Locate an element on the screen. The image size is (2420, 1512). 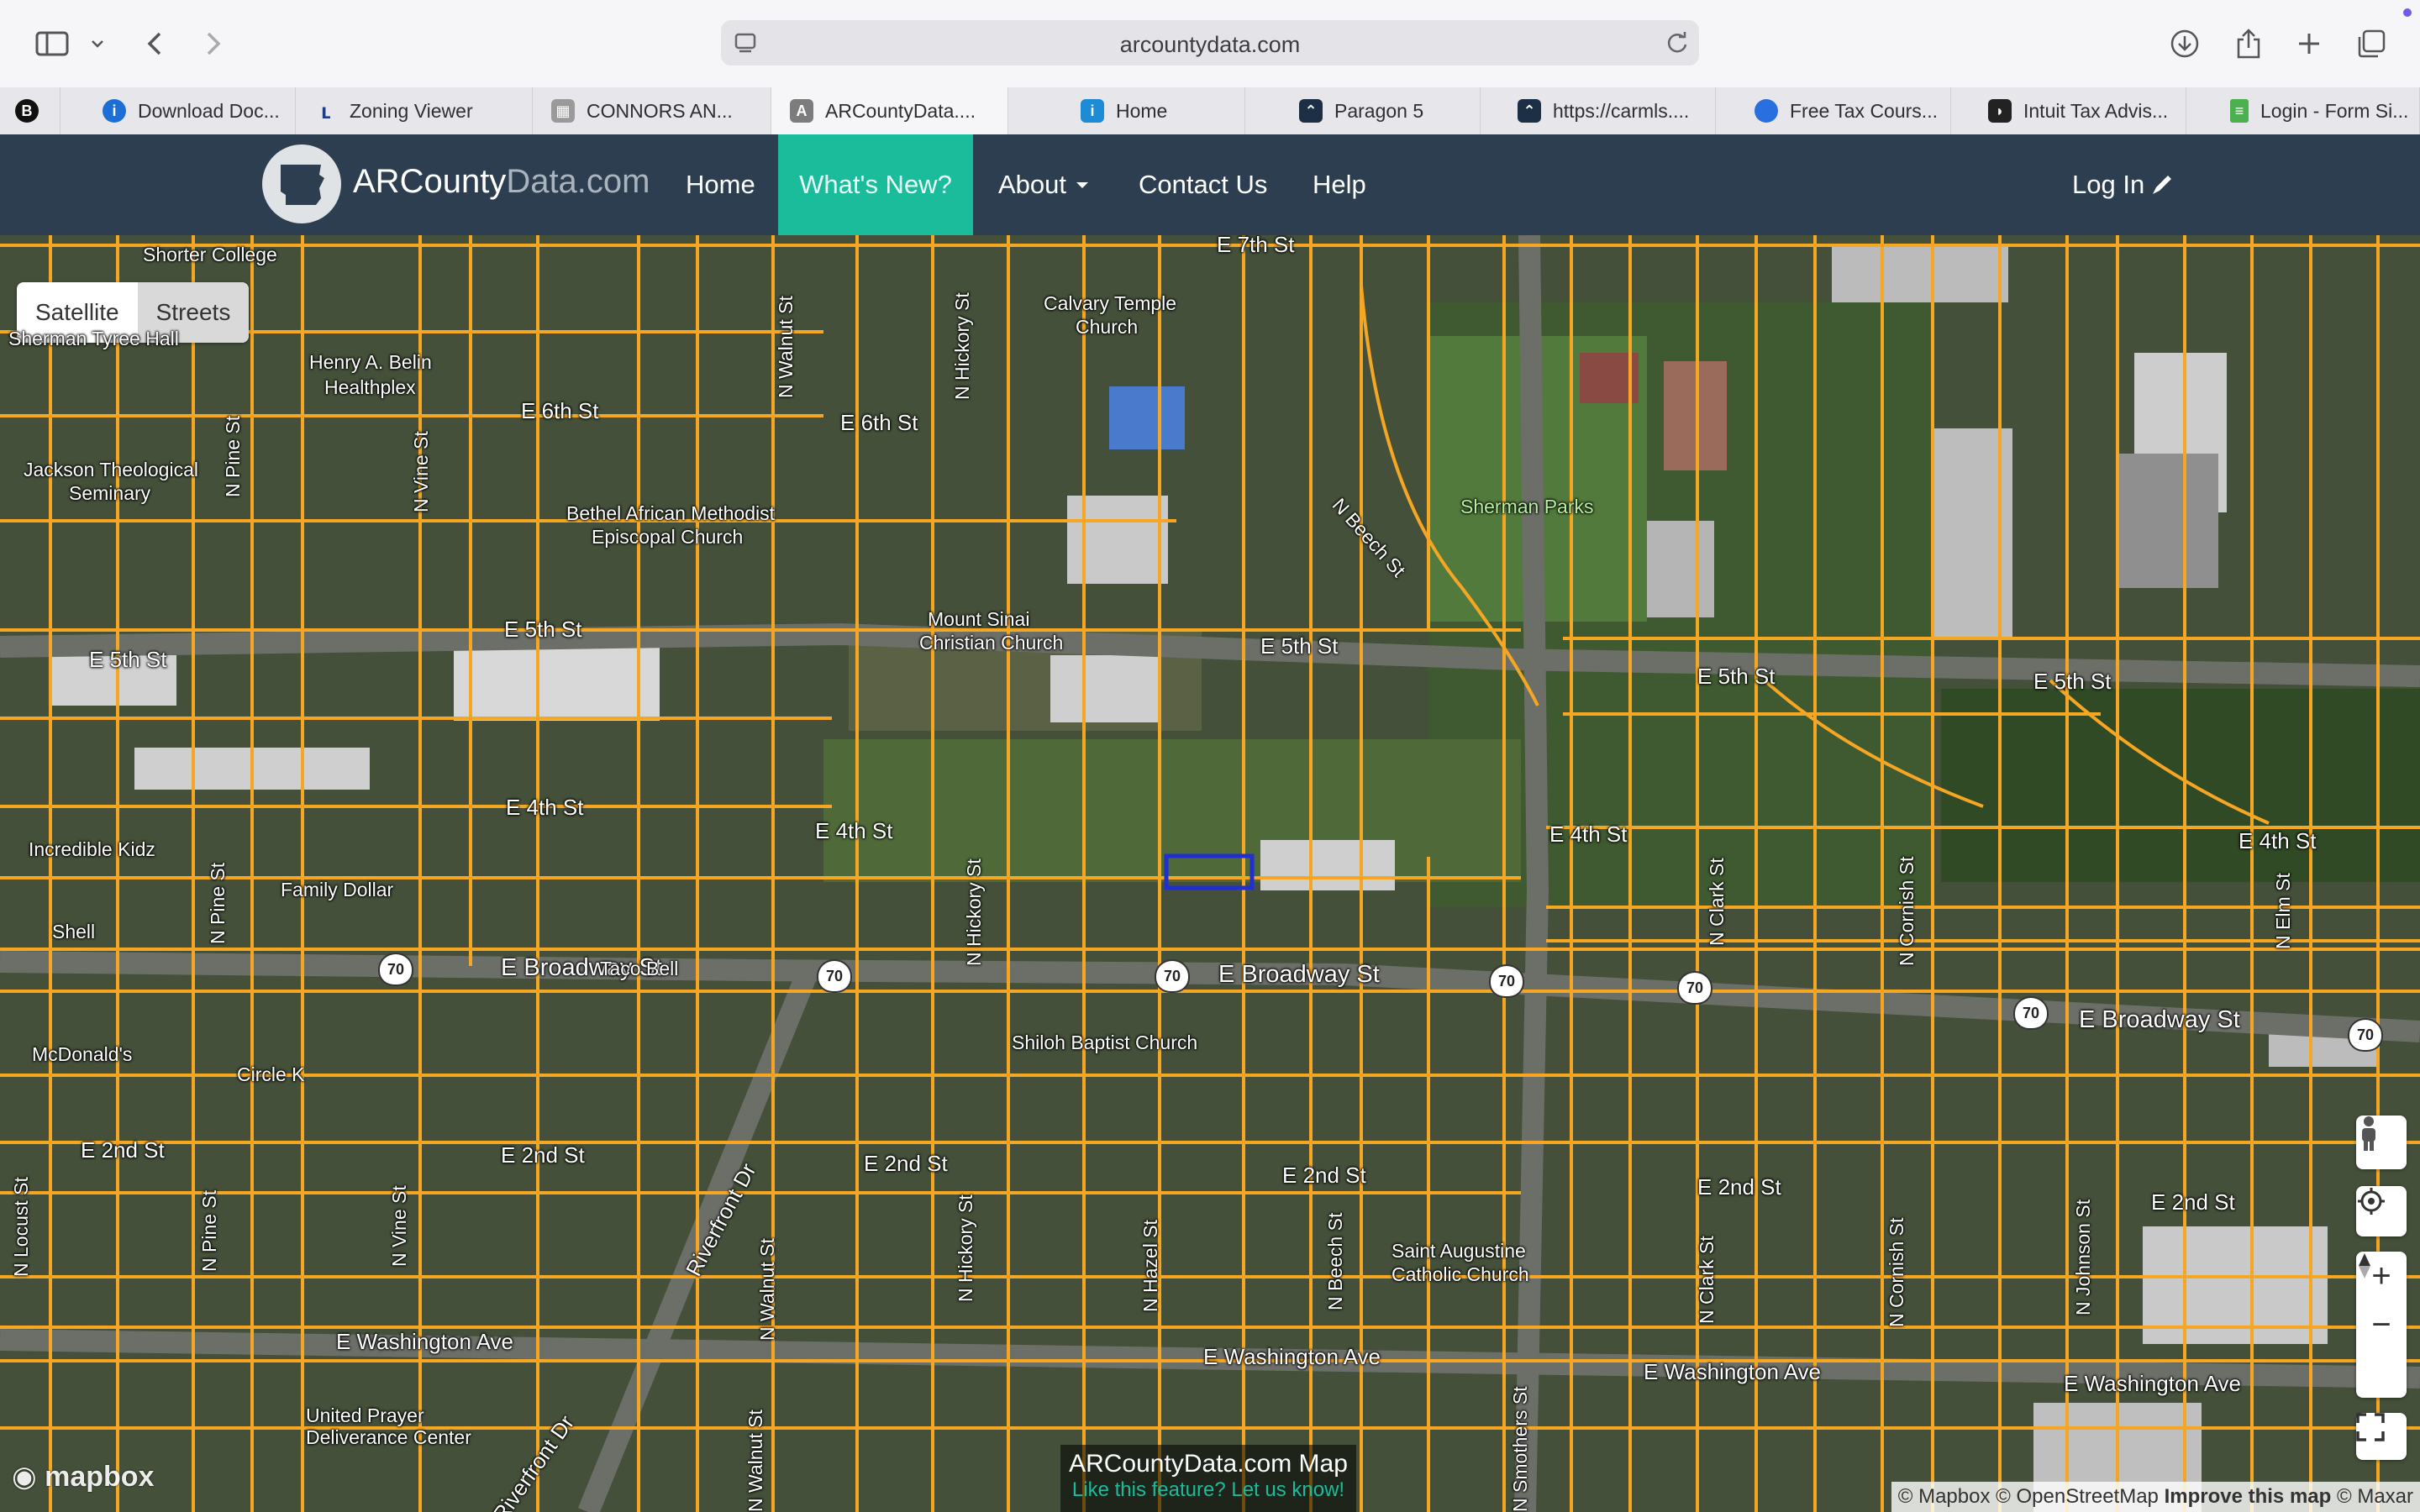
nav-about-label: About is located at coordinates (1032, 184).